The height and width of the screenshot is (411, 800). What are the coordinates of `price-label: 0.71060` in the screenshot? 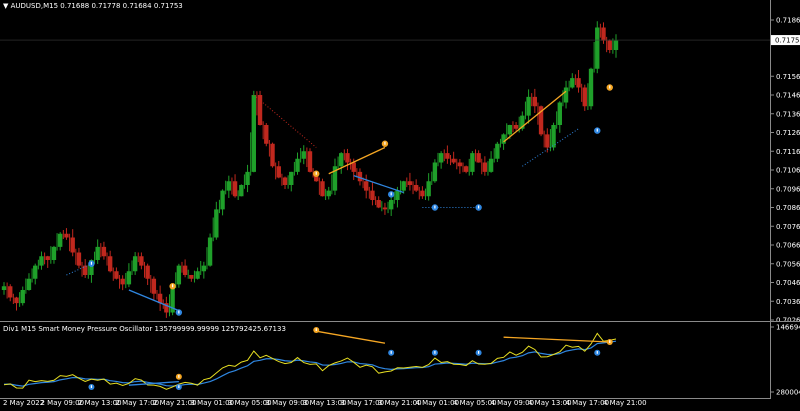 It's located at (788, 171).